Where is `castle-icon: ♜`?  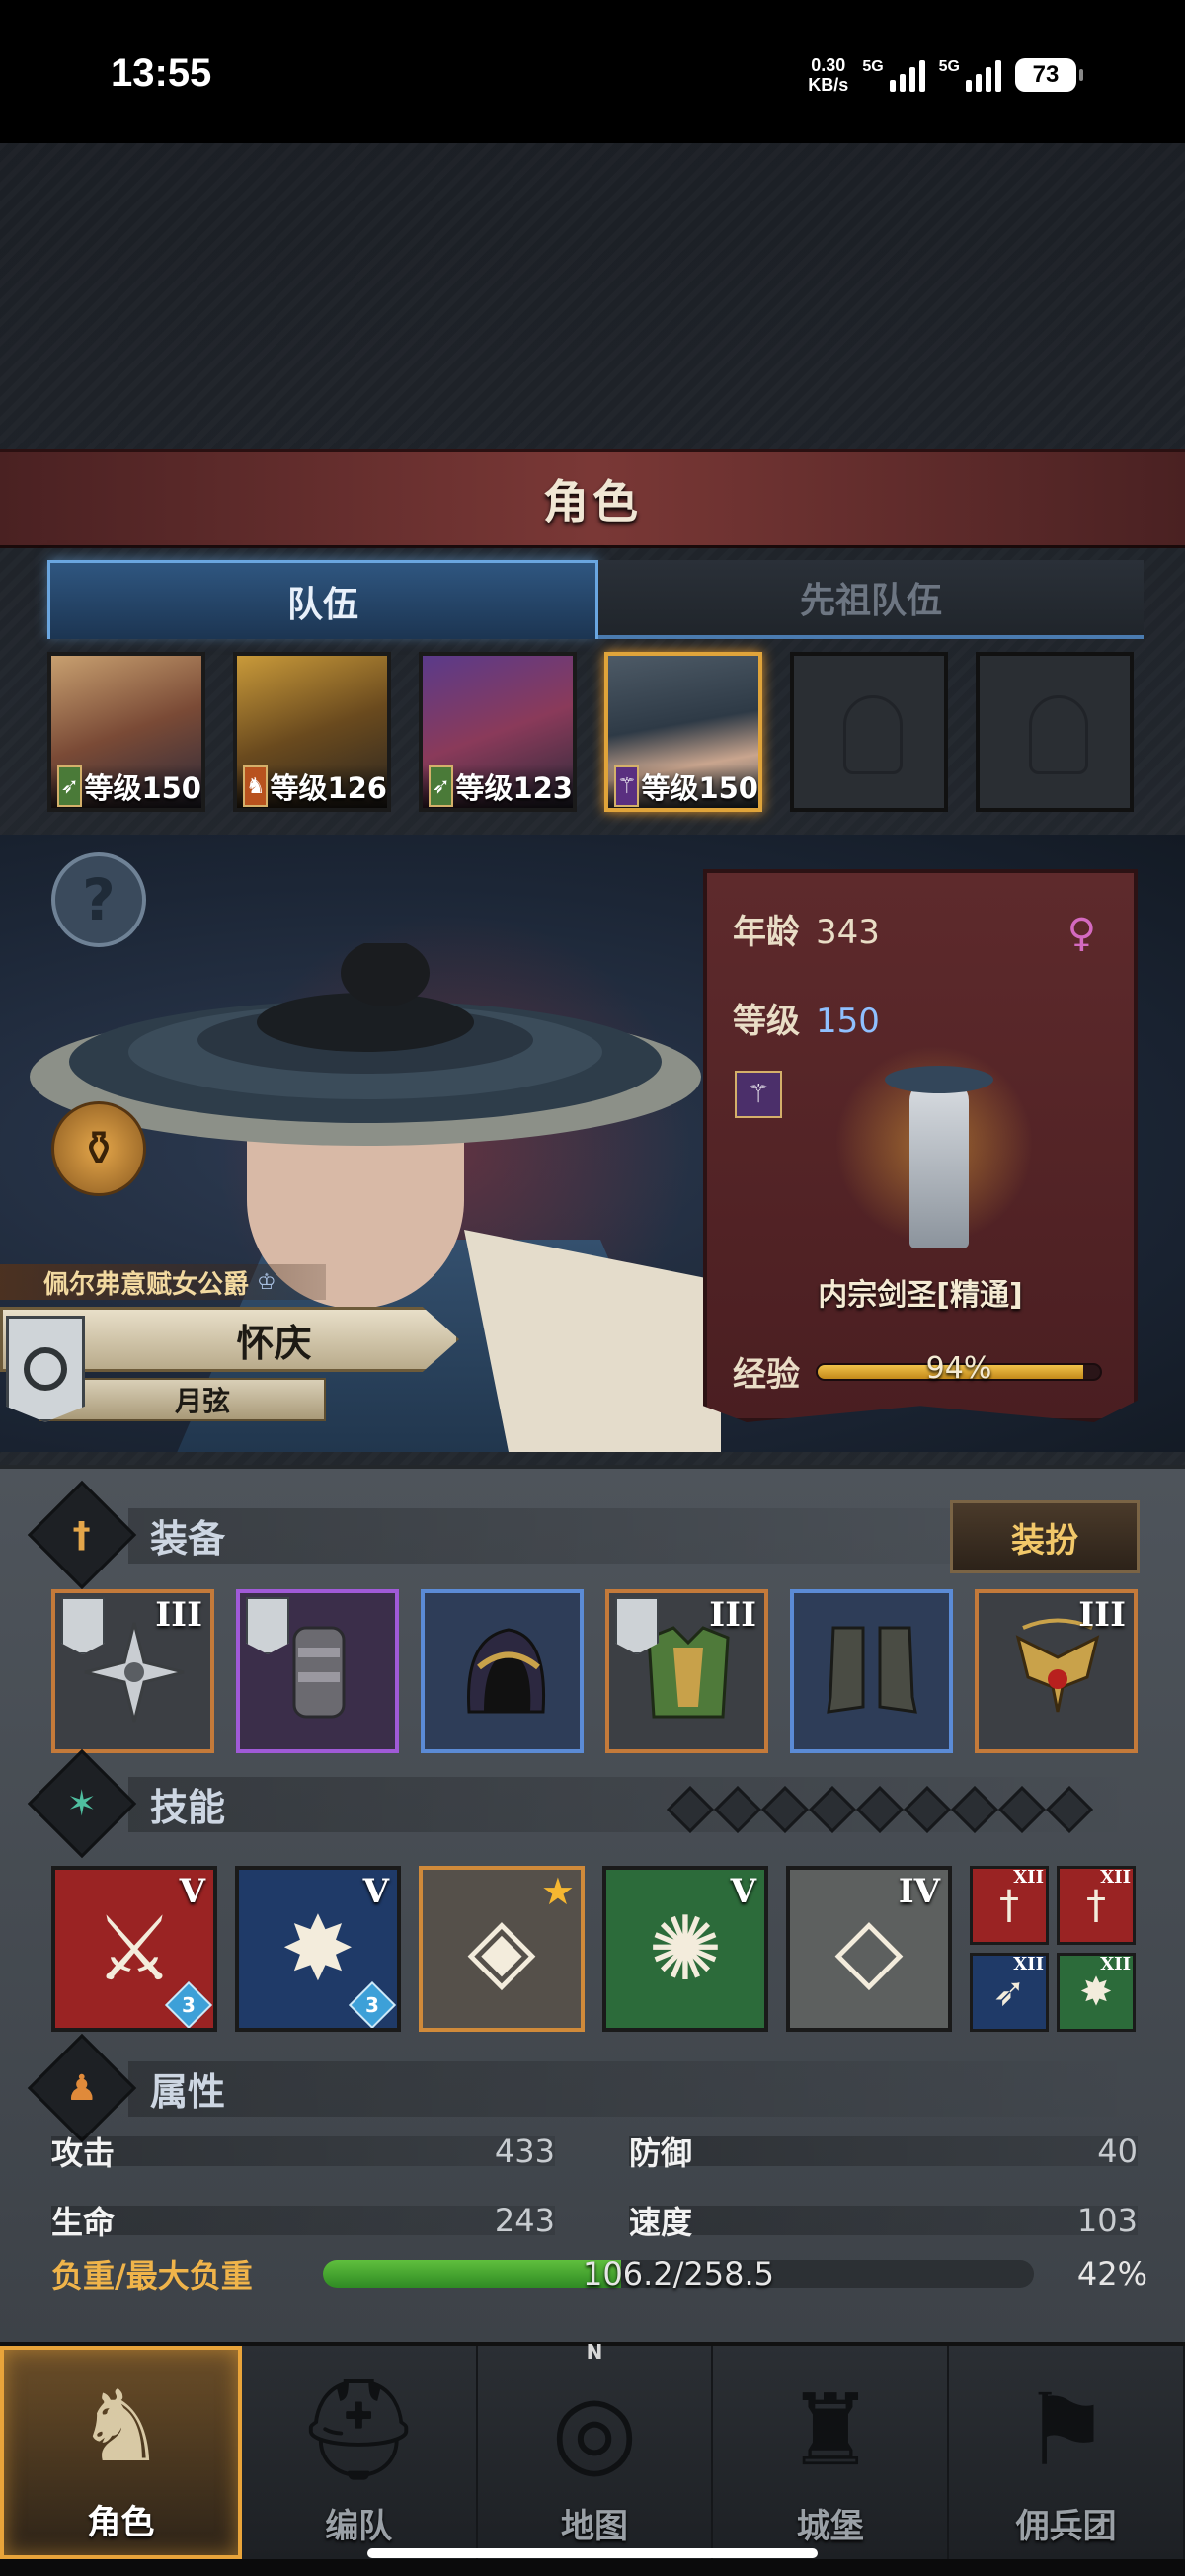
castle-icon: ♜ is located at coordinates (830, 2430).